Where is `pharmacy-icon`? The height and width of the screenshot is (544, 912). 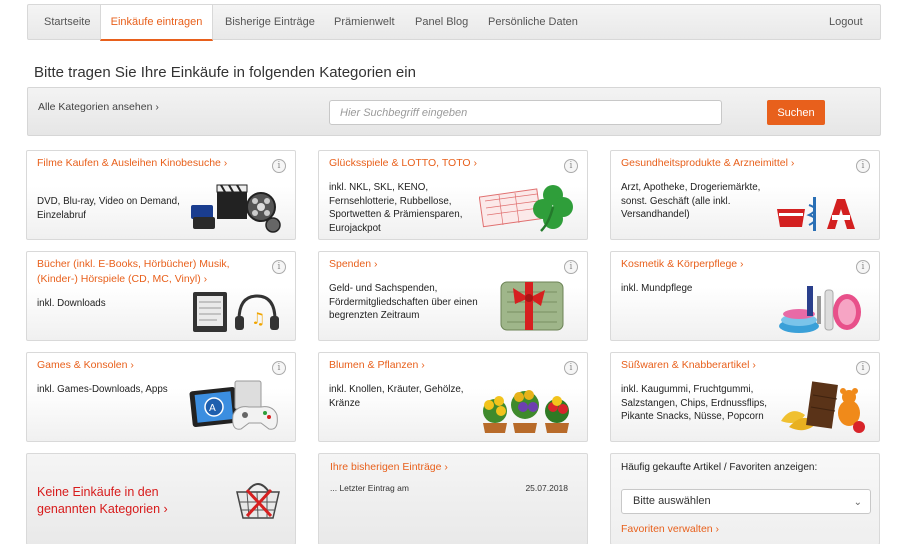
pharmacy-icon is located at coordinates (816, 214).